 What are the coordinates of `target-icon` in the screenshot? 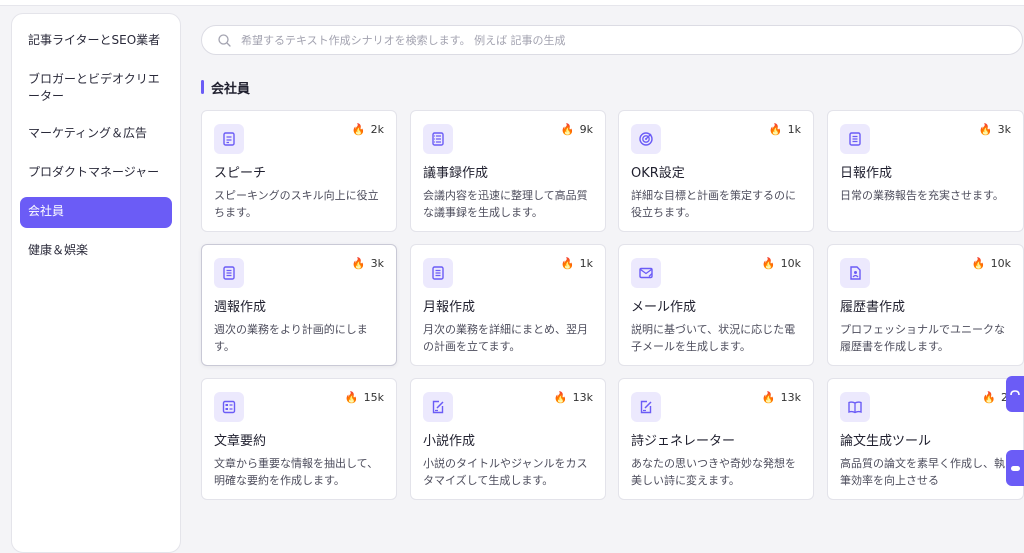 It's located at (646, 139).